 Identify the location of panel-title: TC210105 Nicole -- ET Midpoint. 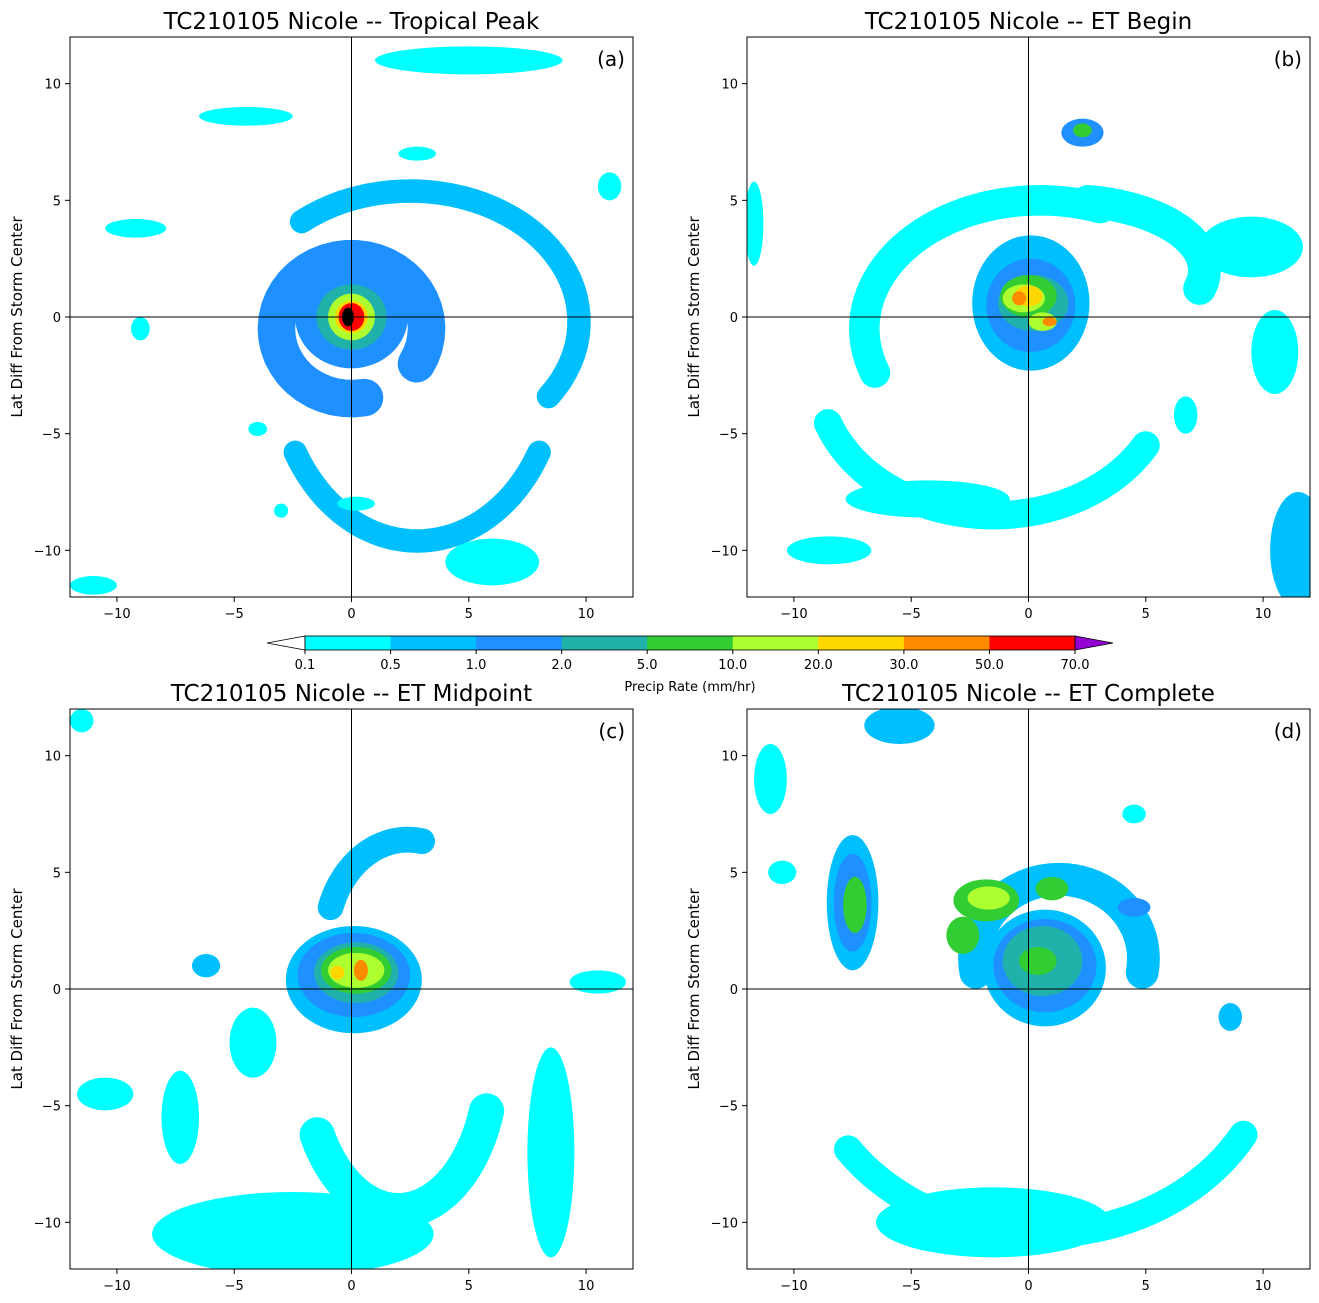
(351, 694).